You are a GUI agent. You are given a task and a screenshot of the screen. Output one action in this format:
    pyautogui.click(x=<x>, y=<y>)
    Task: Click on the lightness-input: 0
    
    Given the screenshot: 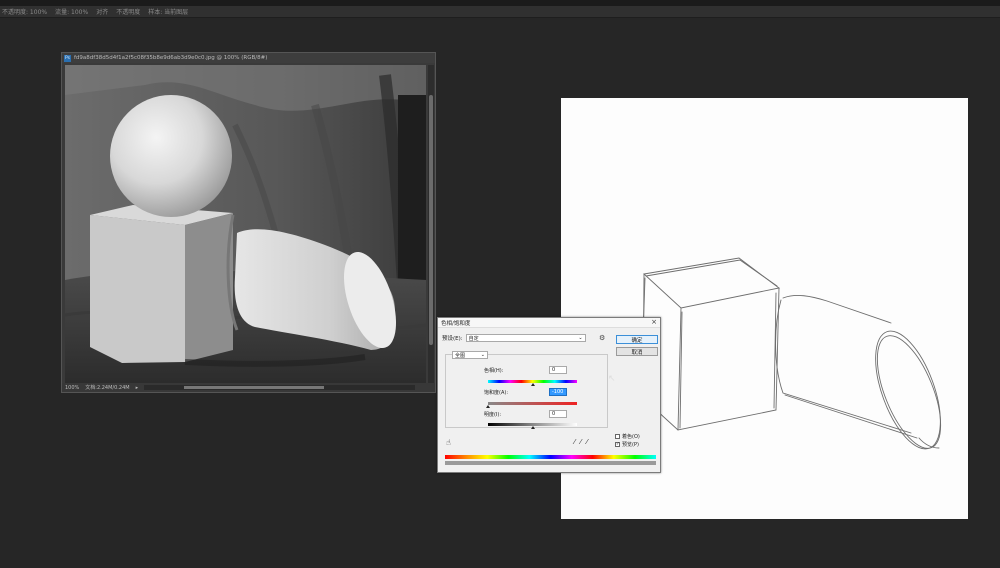 What is the action you would take?
    pyautogui.click(x=558, y=414)
    